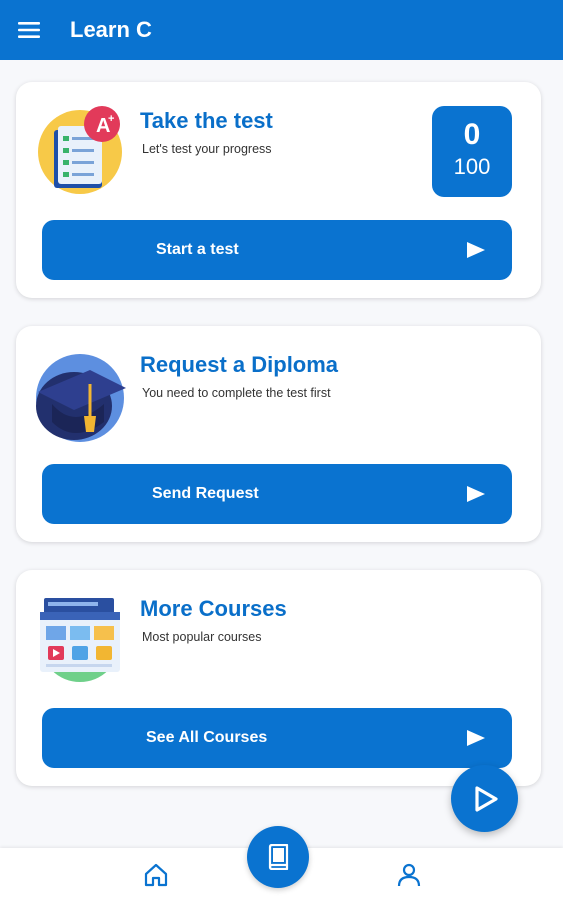  I want to click on score-max: 100, so click(472, 166).